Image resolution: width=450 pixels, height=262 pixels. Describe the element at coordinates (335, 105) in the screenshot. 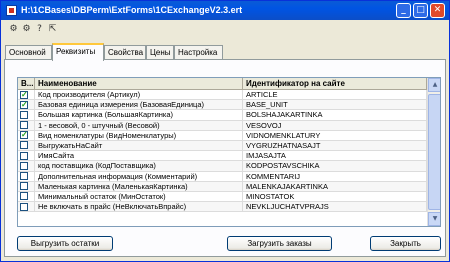

I see `row-site-id: BASE_UNIT` at that location.